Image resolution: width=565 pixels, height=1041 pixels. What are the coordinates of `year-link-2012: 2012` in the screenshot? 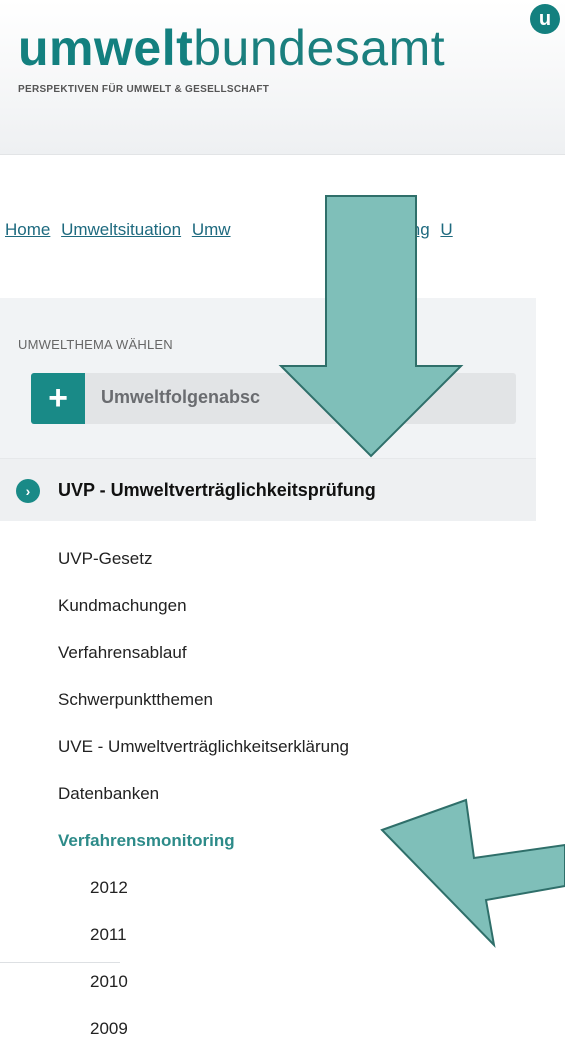 It's located at (109, 888).